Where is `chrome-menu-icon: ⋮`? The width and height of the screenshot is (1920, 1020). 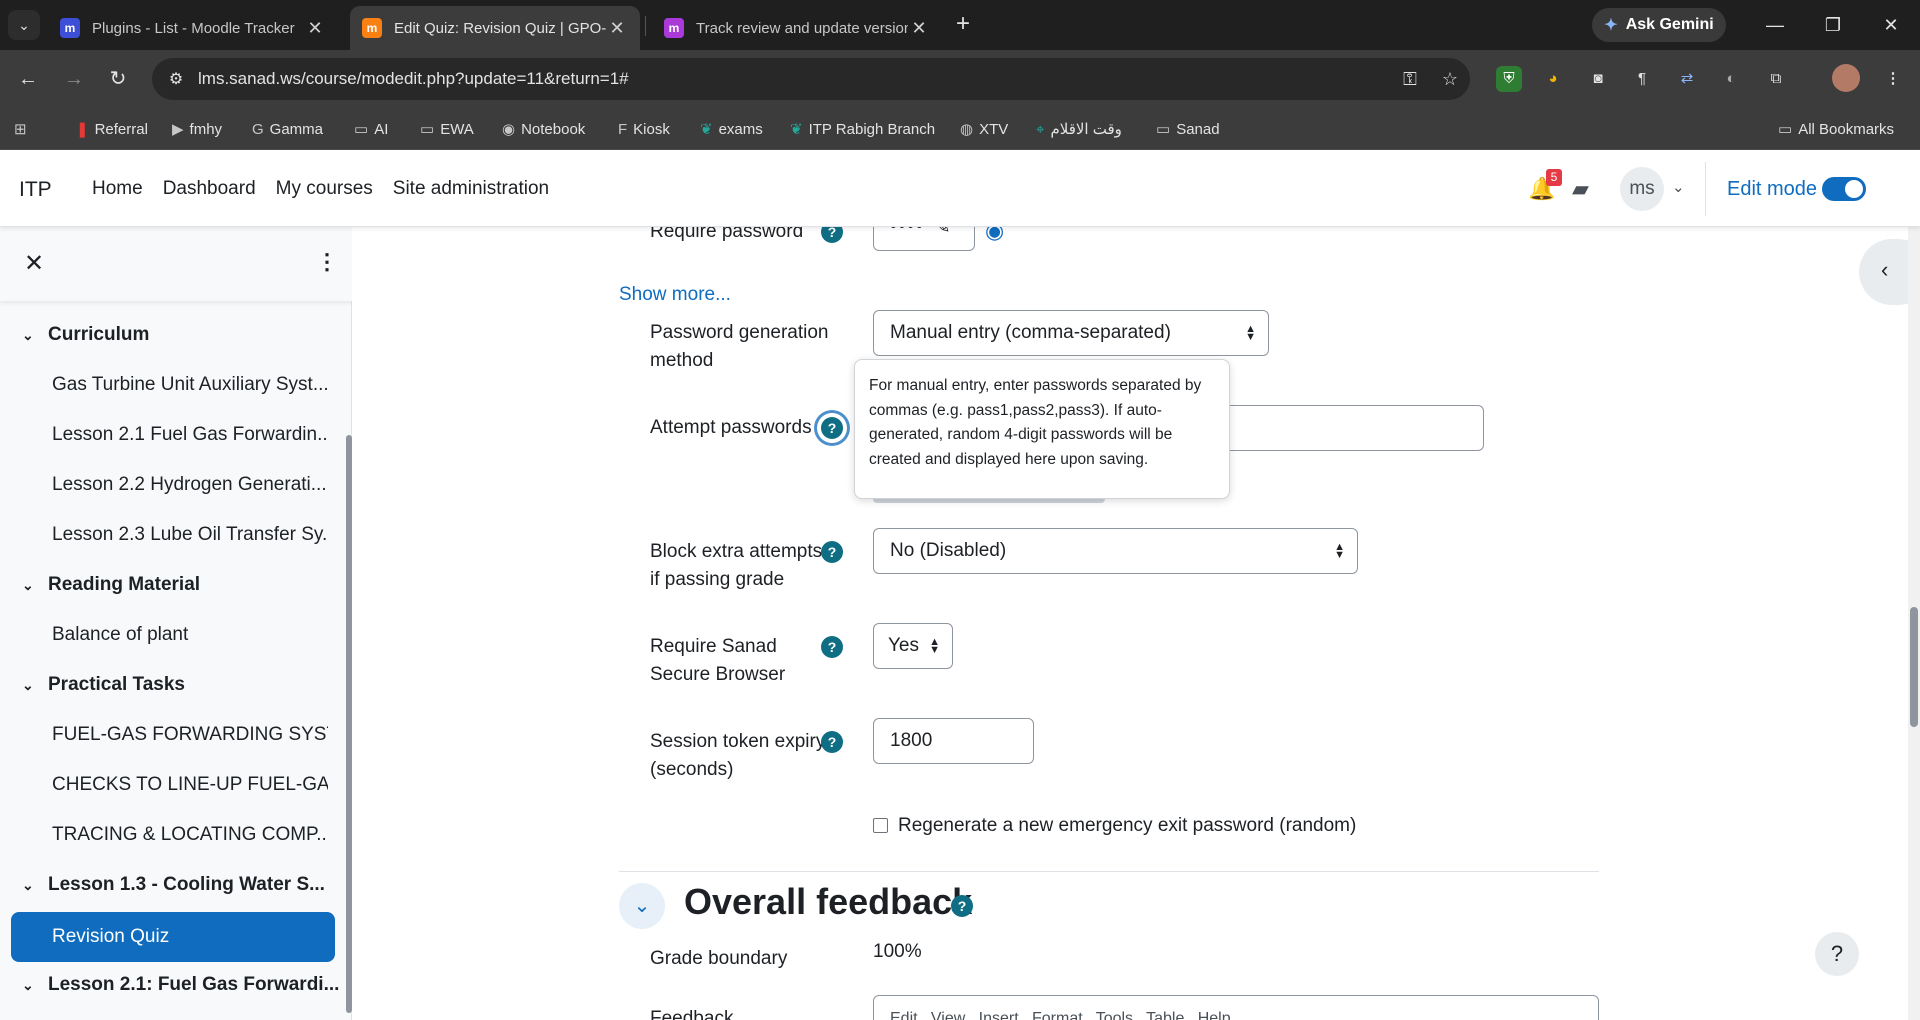 chrome-menu-icon: ⋮ is located at coordinates (1893, 79).